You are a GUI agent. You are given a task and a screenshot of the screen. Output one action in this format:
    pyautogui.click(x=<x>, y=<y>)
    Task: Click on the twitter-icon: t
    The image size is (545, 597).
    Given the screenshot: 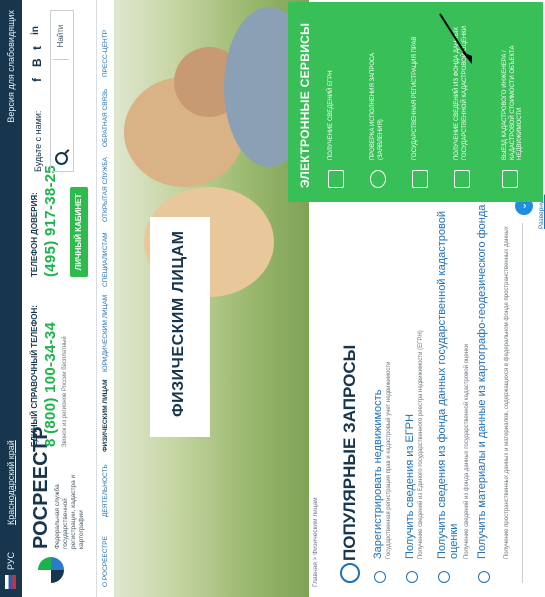 What is the action you would take?
    pyautogui.click(x=37, y=48)
    